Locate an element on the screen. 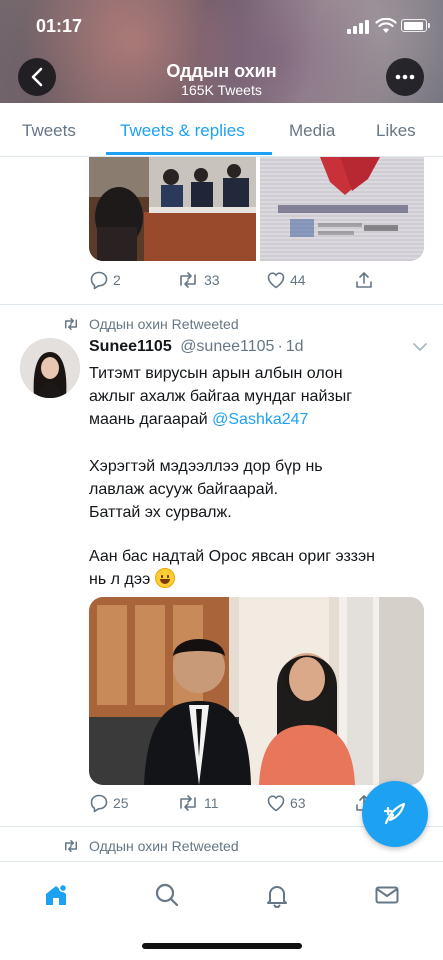 Image resolution: width=443 pixels, height=960 pixels. tweet-header: Sunee1105 @sunee1105 · 1d is located at coordinates (196, 347).